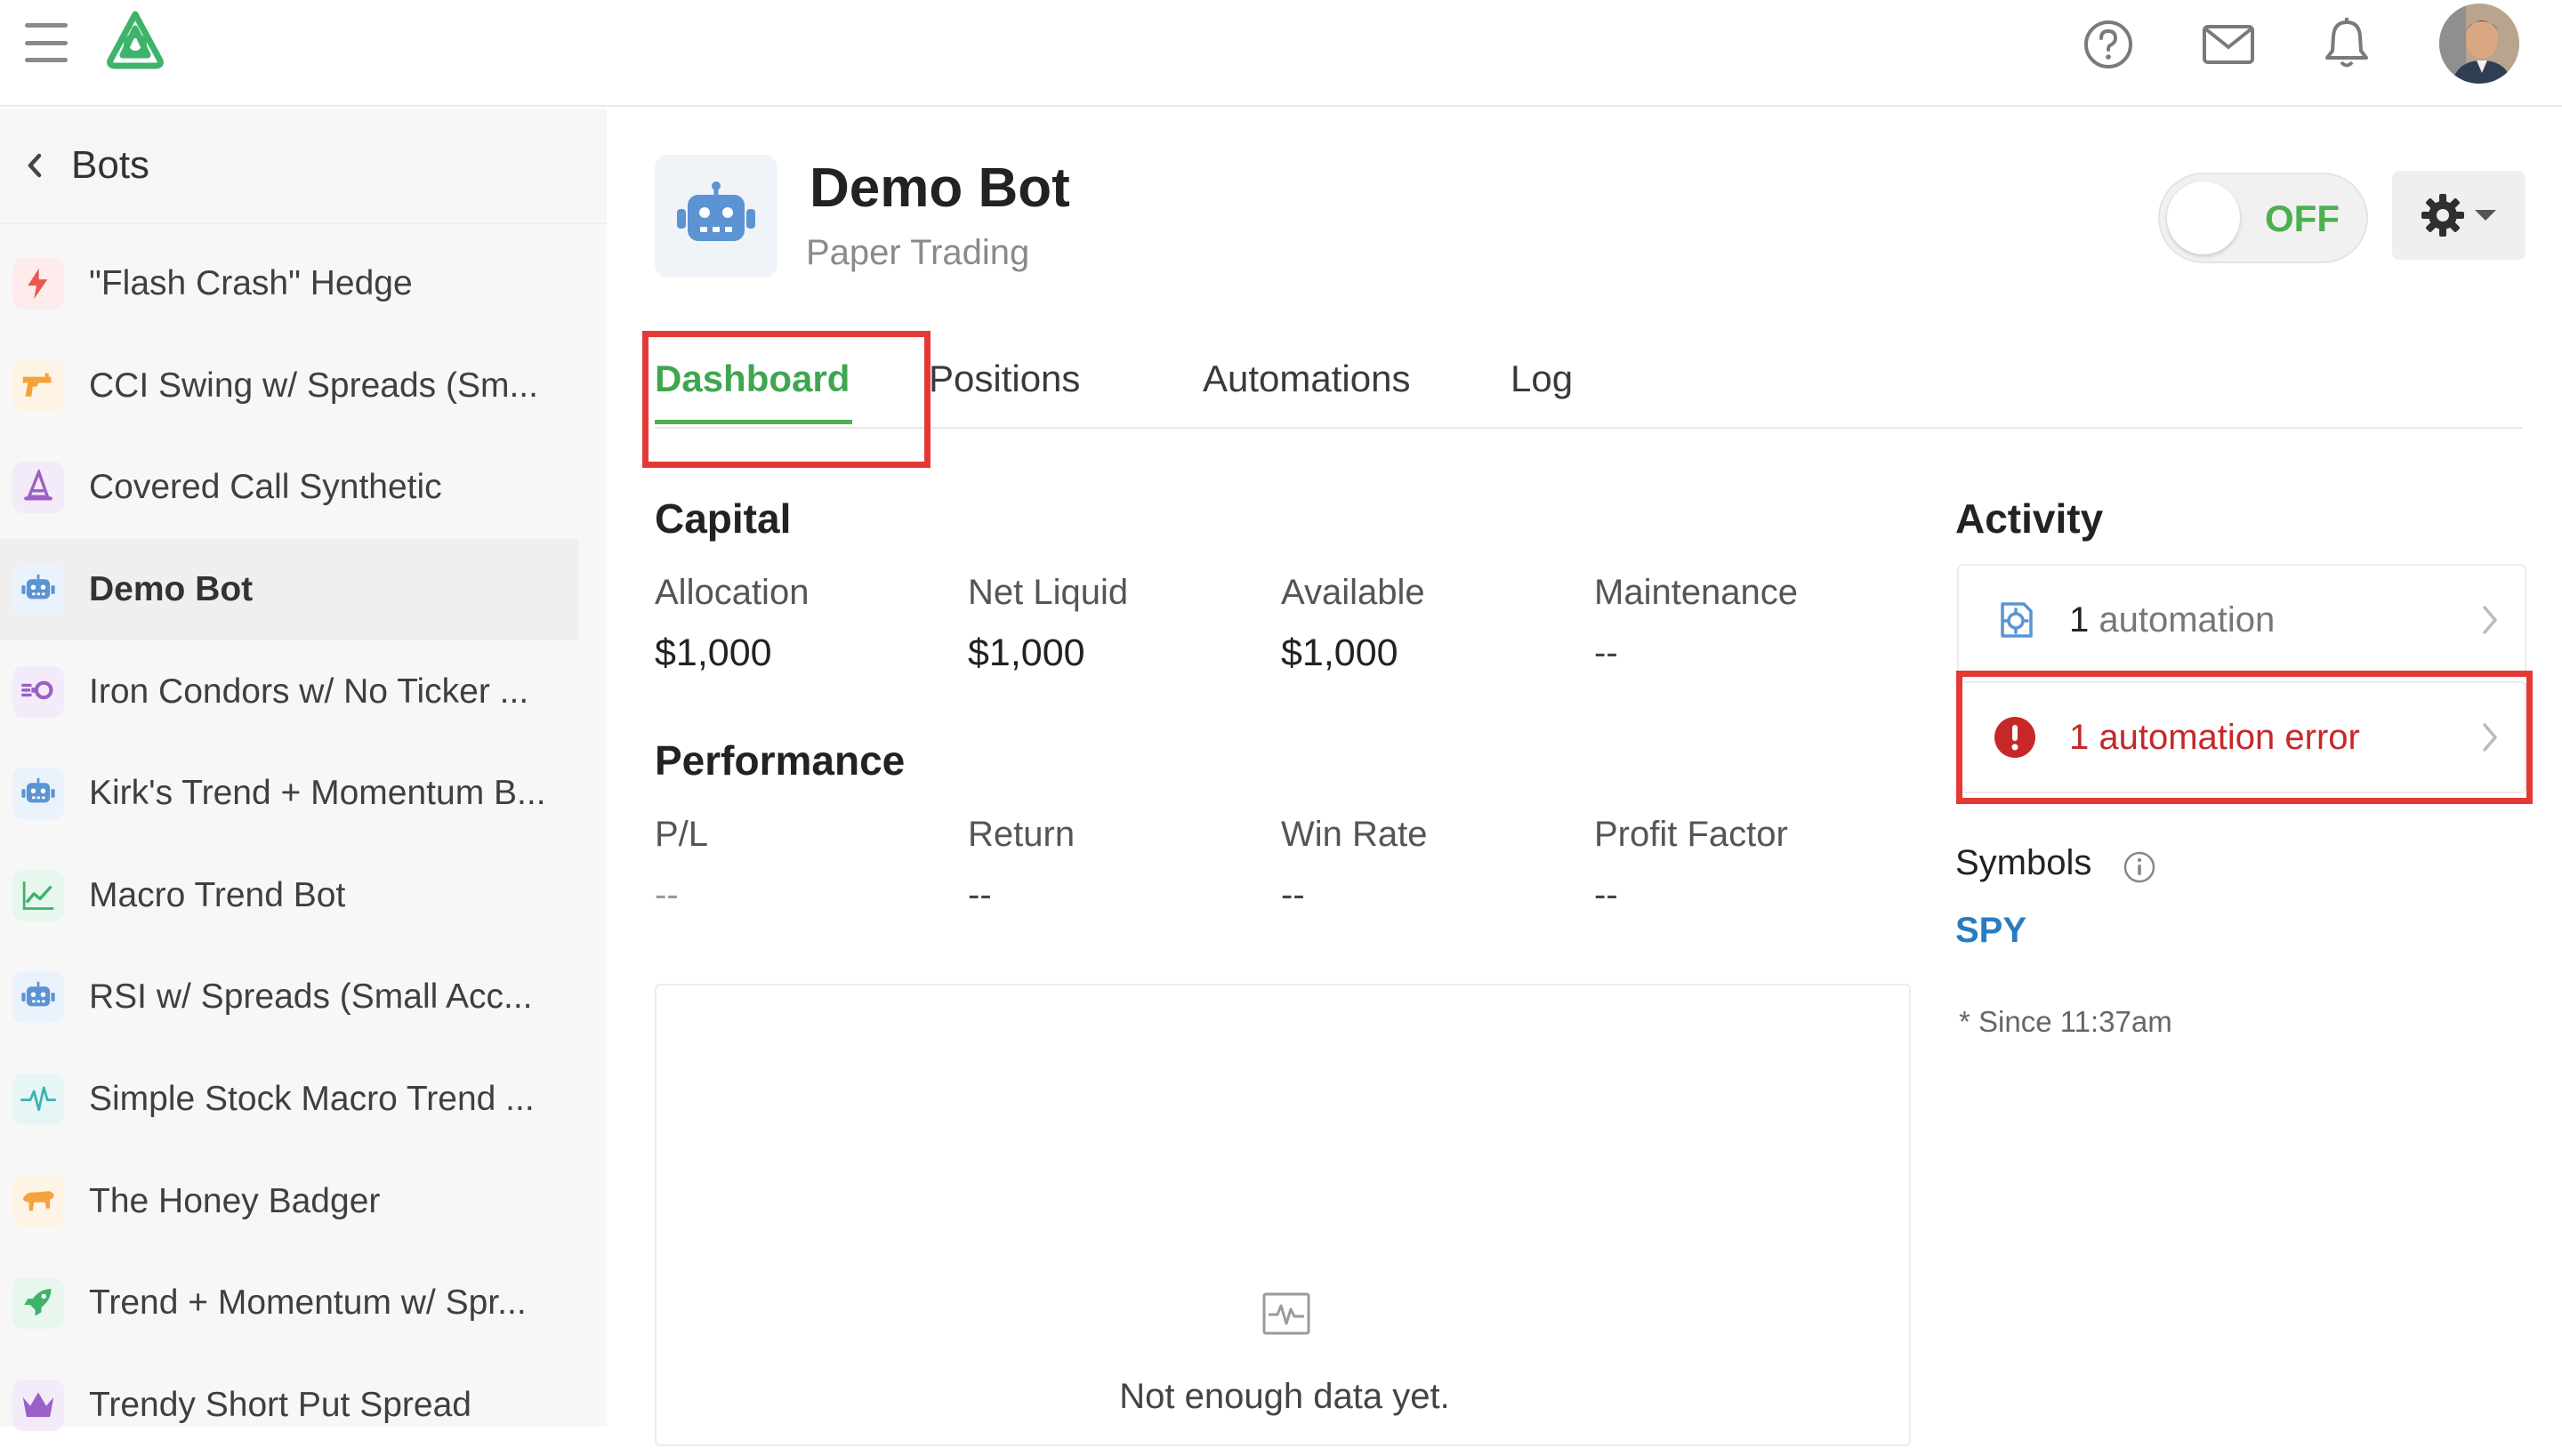 The width and height of the screenshot is (2562, 1456). What do you see at coordinates (940, 188) in the screenshot?
I see `bot-name: Demo Bot` at bounding box center [940, 188].